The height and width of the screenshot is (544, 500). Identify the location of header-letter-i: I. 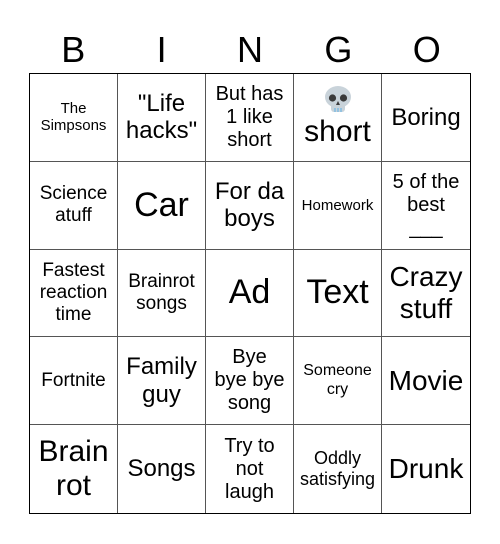
(161, 49).